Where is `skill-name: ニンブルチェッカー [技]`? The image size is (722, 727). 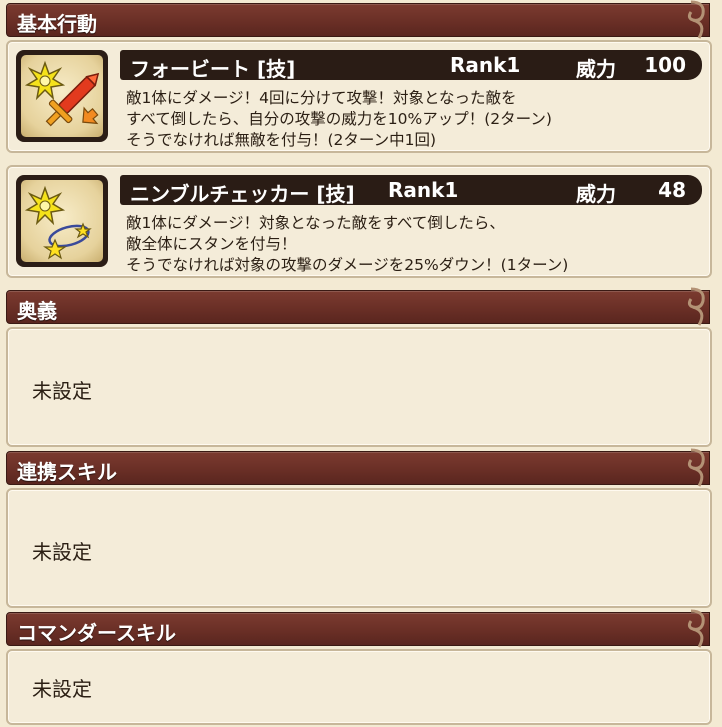 skill-name: ニンブルチェッカー [技] is located at coordinates (242, 194).